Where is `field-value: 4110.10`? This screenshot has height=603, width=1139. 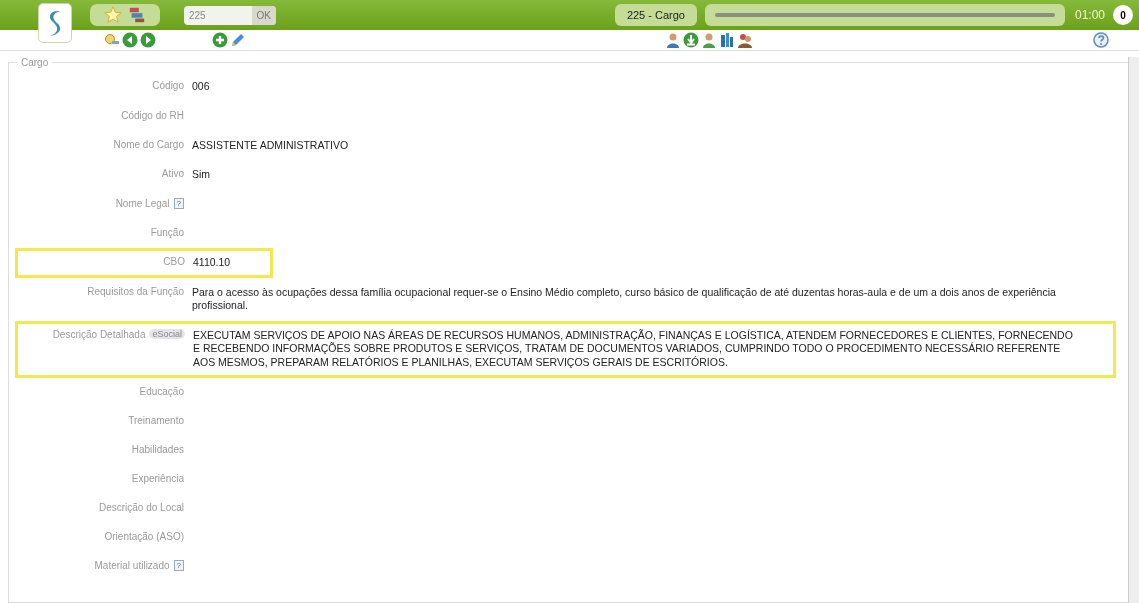
field-value: 4110.10 is located at coordinates (212, 262).